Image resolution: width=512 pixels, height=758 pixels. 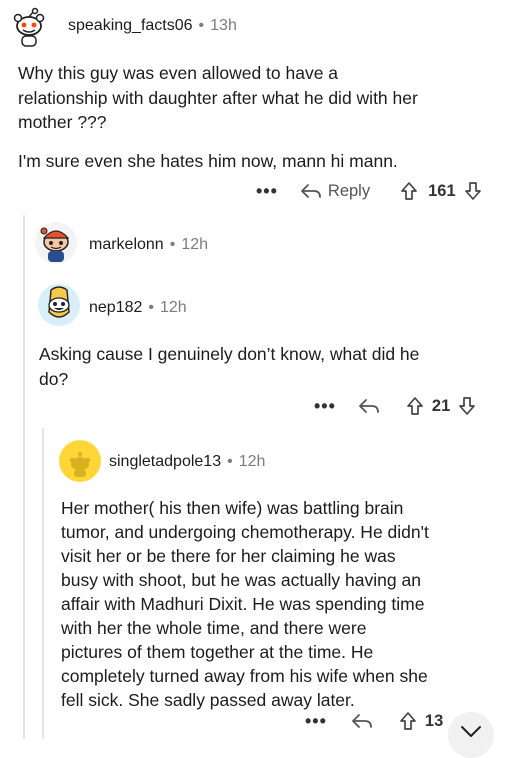 I want to click on comment-text-line: mother ???, so click(x=62, y=122).